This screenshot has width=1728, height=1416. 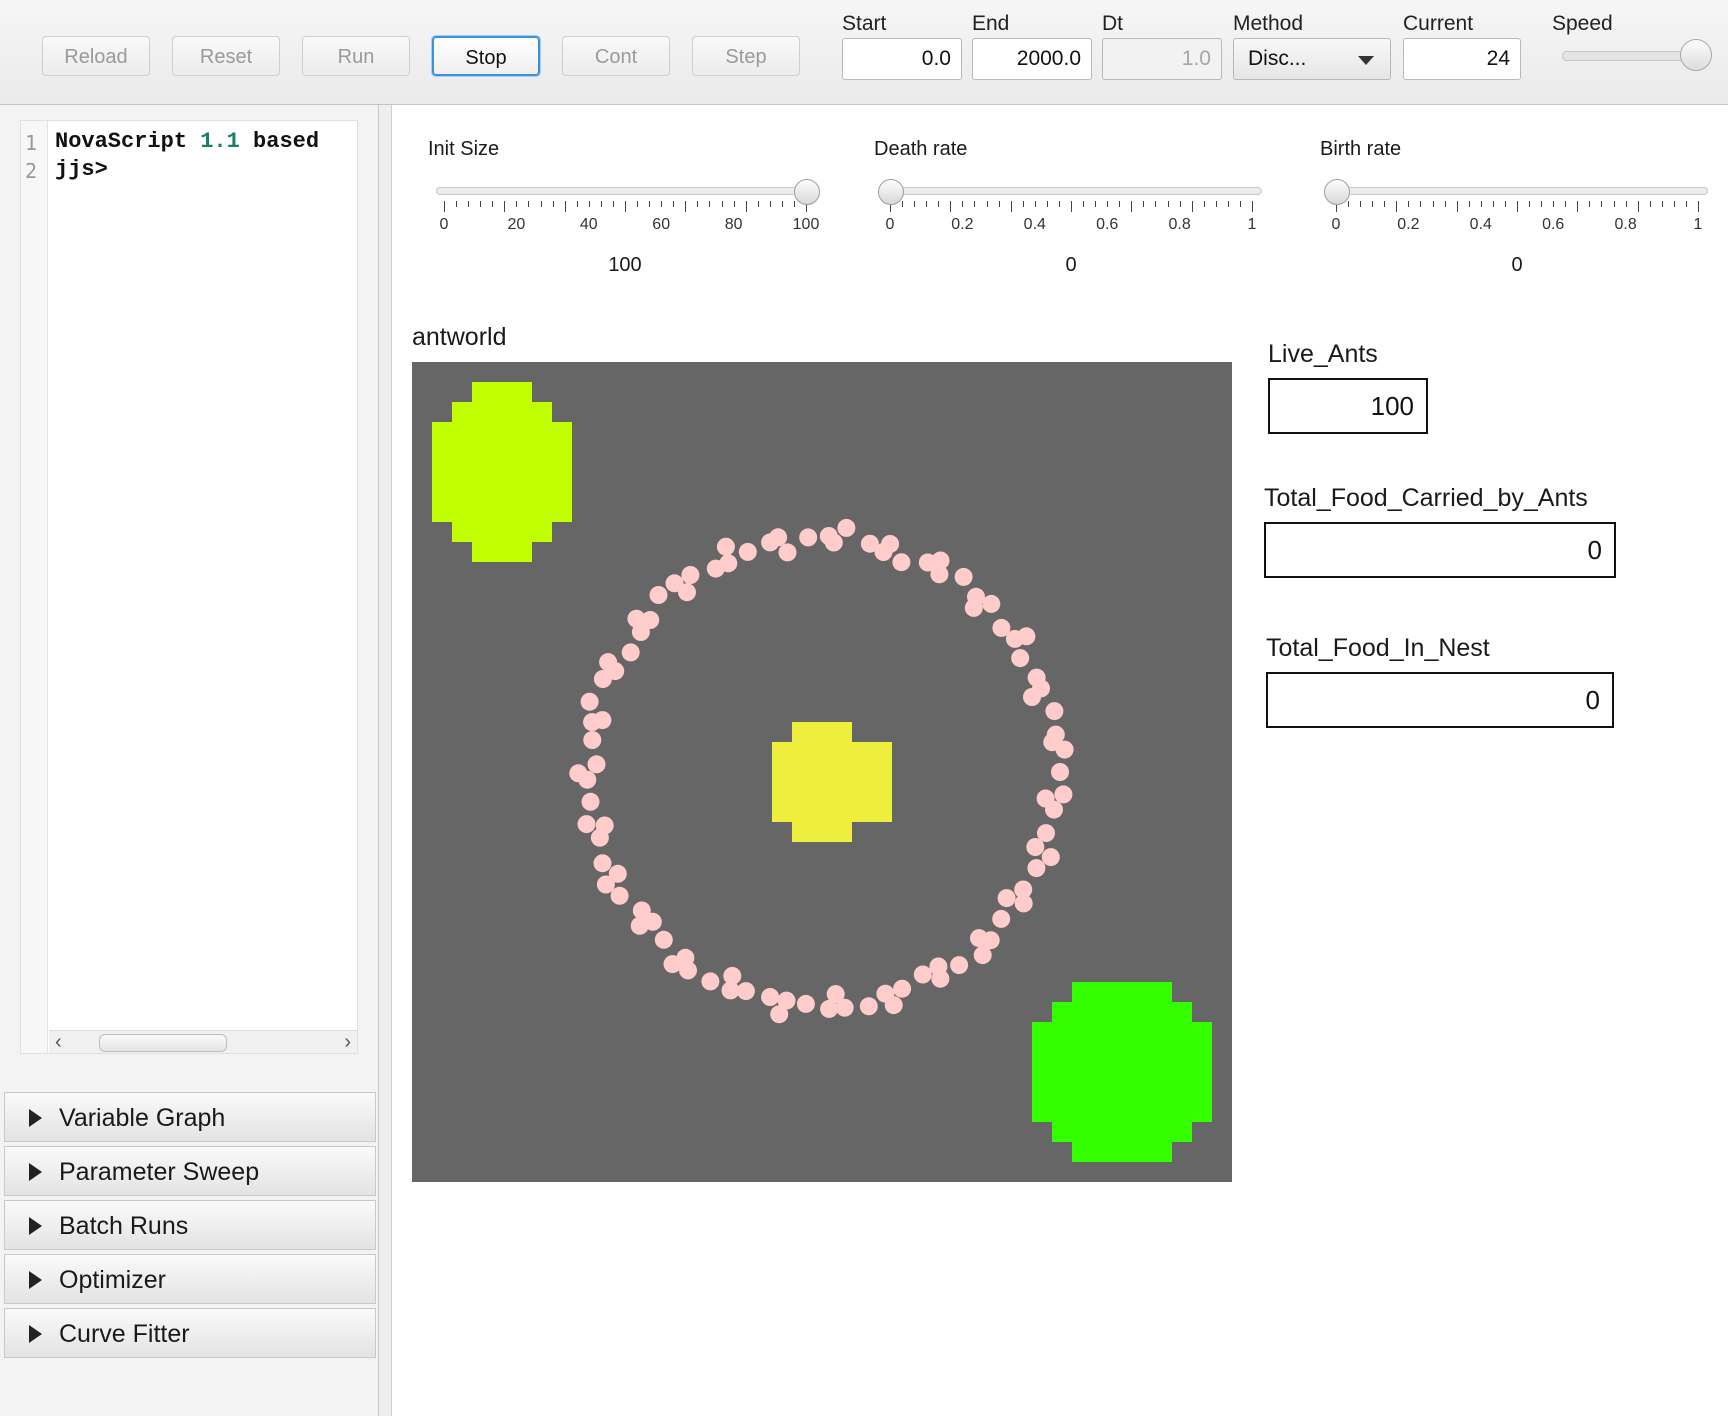 What do you see at coordinates (124, 1226) in the screenshot?
I see `accordion-label: Batch Runs` at bounding box center [124, 1226].